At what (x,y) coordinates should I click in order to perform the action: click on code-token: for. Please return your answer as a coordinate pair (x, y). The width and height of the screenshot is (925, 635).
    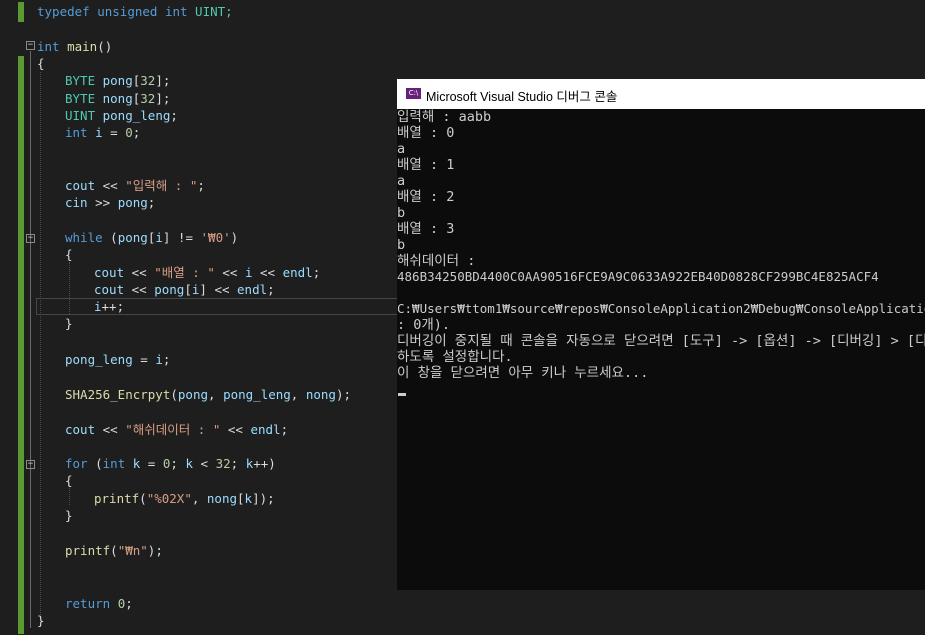
    Looking at the image, I should click on (76, 463).